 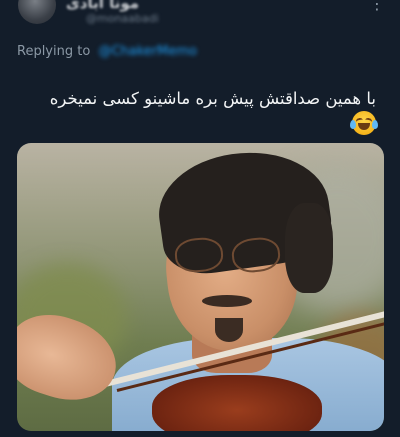 I want to click on tweet-text: با همین صداقتش پیش بره ماشینو کسی نمیخره, so click(x=212, y=98).